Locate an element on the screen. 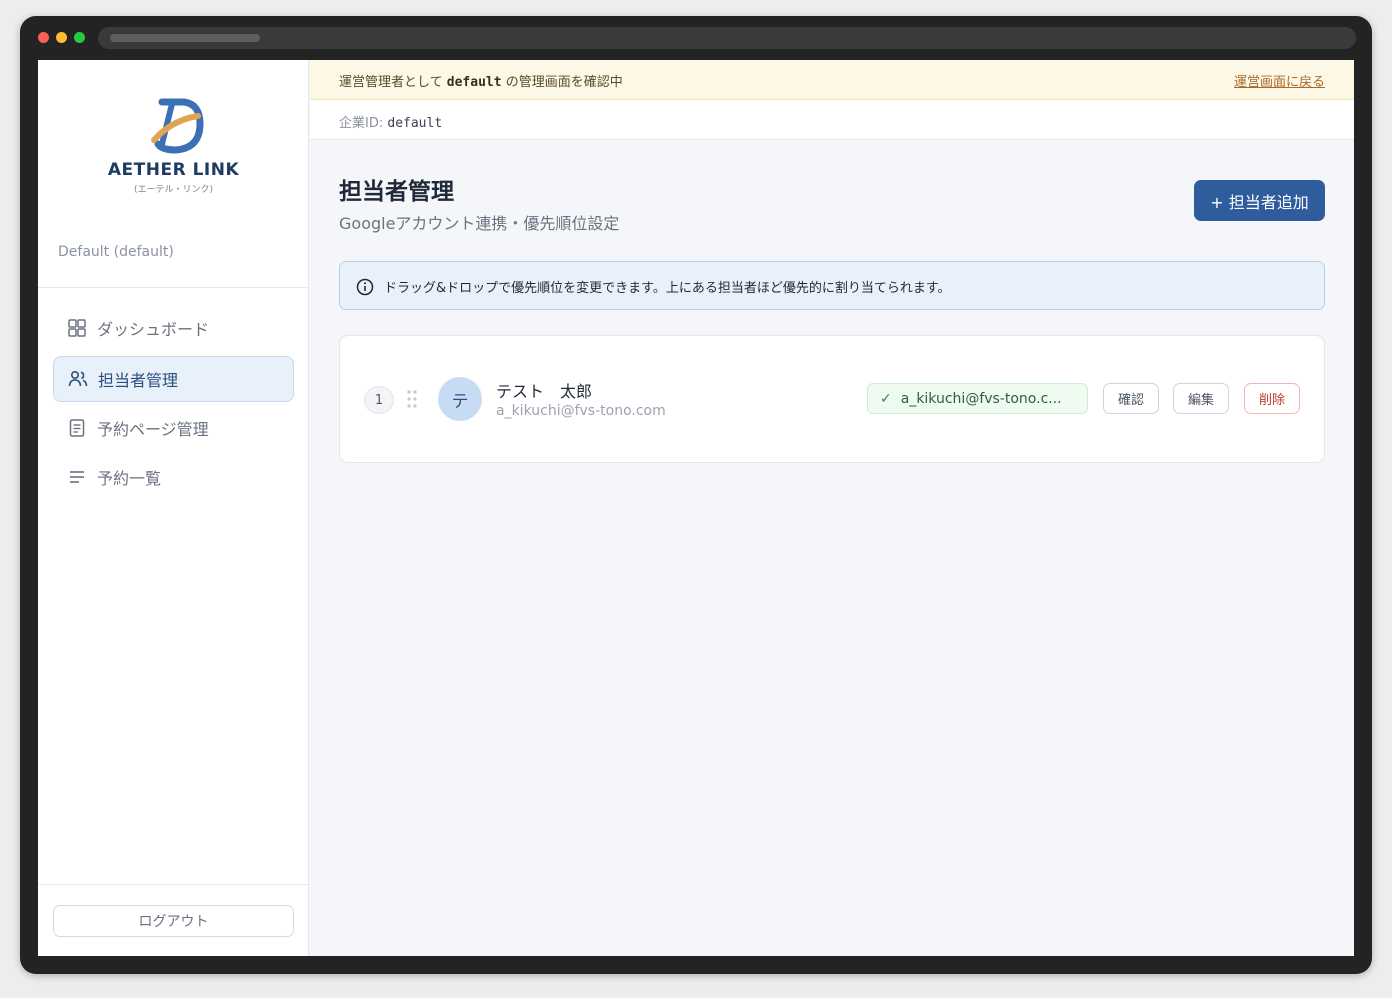 The width and height of the screenshot is (1392, 998). add-staff-button: + 担当者追加 is located at coordinates (1259, 200).